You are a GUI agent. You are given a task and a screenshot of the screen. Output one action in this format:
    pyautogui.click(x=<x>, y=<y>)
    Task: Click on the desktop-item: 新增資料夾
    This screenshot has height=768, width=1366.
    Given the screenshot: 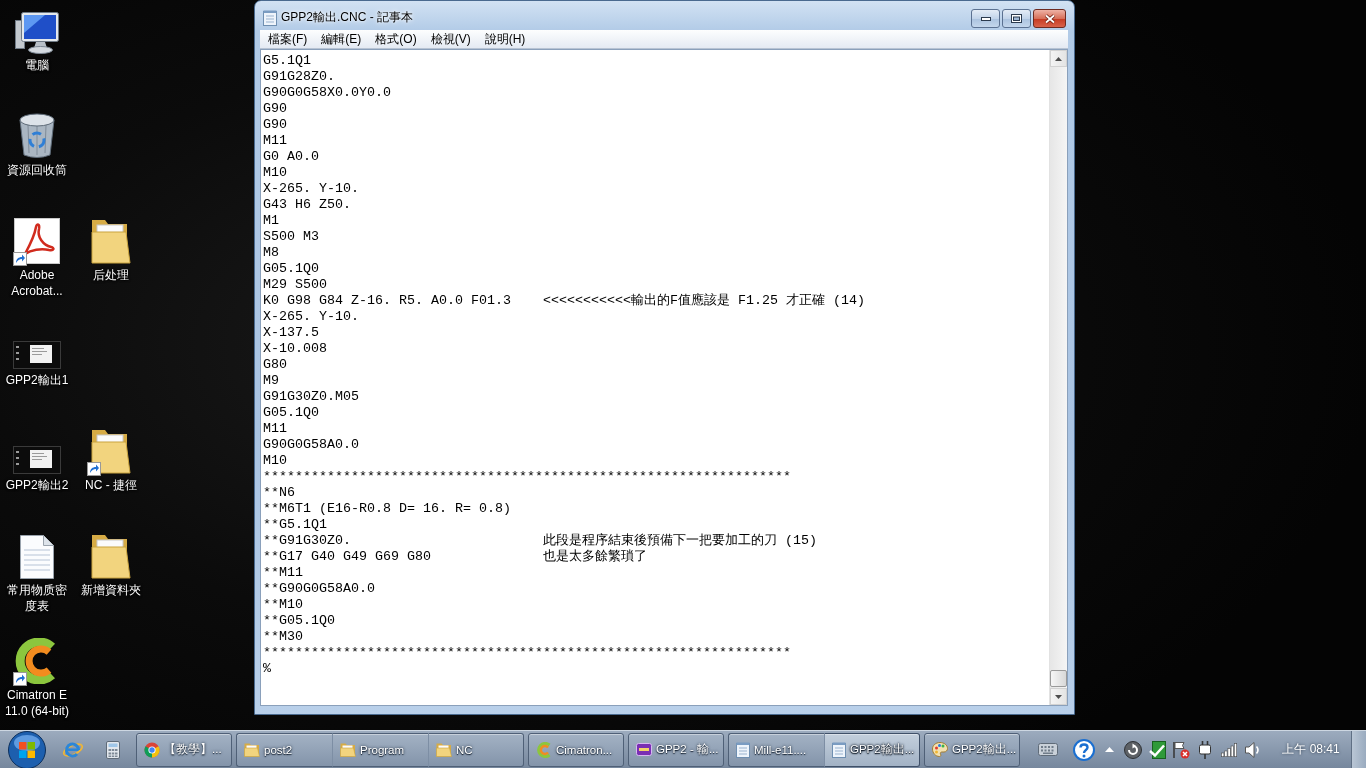 What is the action you would take?
    pyautogui.click(x=111, y=565)
    